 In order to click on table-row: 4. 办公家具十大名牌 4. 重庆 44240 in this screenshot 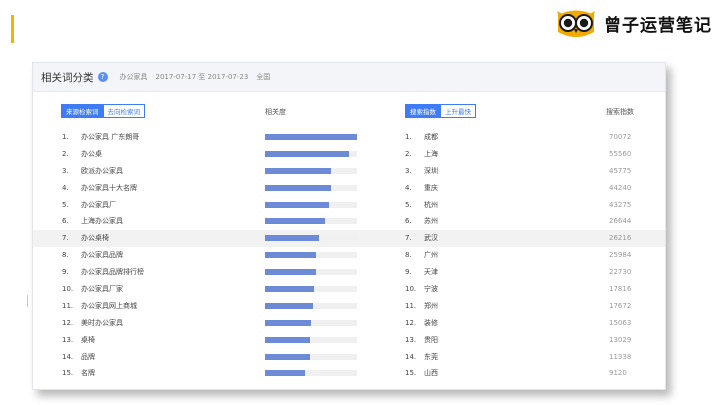, I will do `click(349, 188)`.